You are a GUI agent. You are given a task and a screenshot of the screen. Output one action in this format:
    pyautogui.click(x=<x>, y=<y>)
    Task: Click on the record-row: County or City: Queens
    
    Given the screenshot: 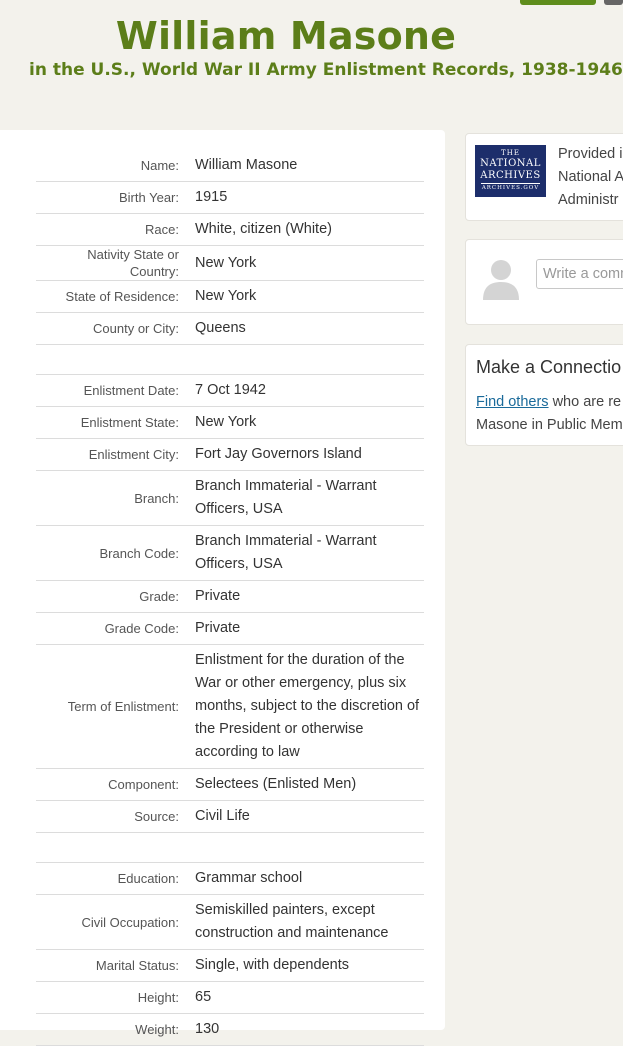 What is the action you would take?
    pyautogui.click(x=230, y=328)
    